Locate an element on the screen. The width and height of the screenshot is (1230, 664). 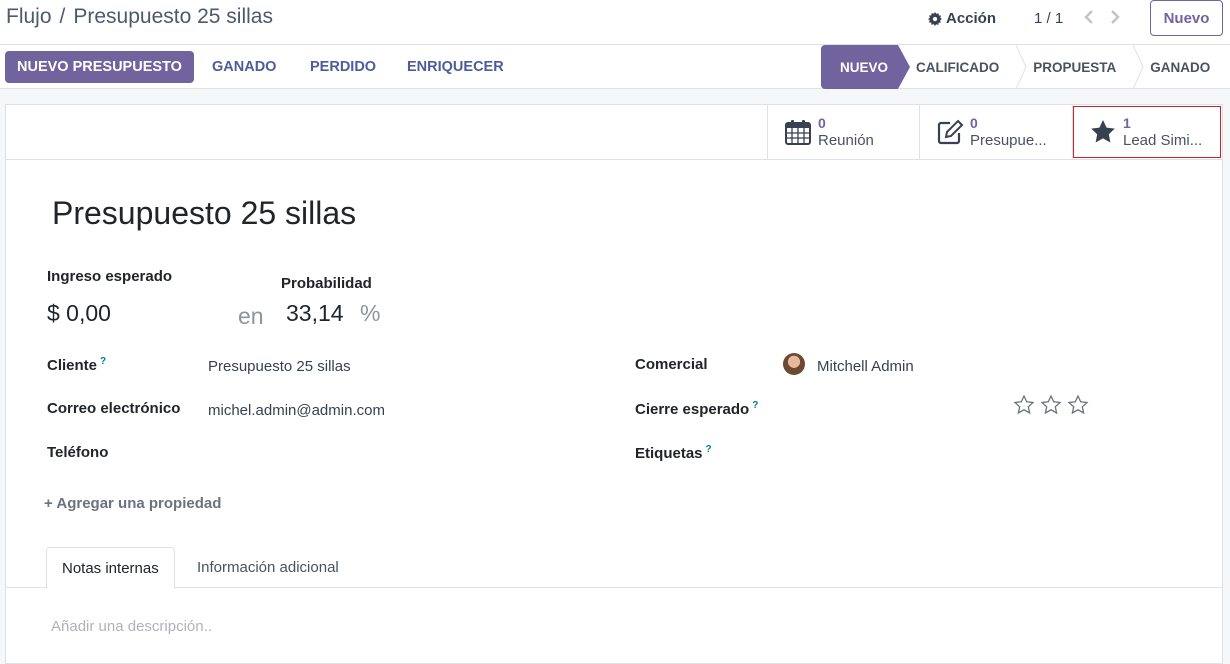
expected-revenue-label: Ingreso esperado is located at coordinates (110, 276).